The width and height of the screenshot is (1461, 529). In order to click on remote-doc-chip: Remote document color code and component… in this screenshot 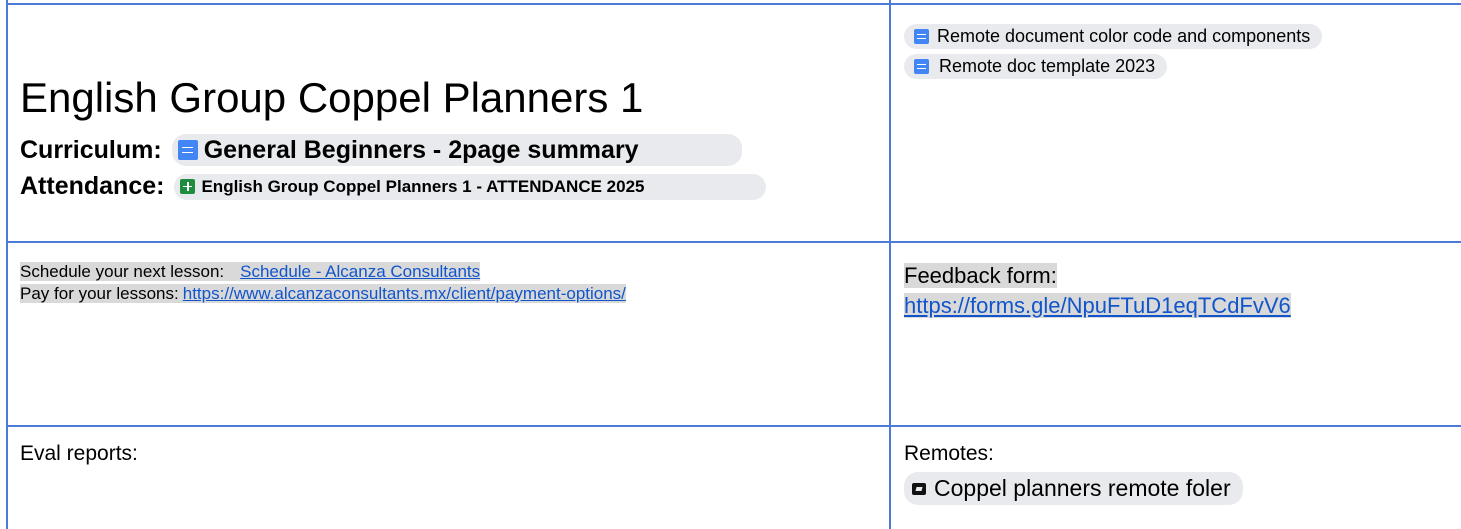, I will do `click(1113, 36)`.